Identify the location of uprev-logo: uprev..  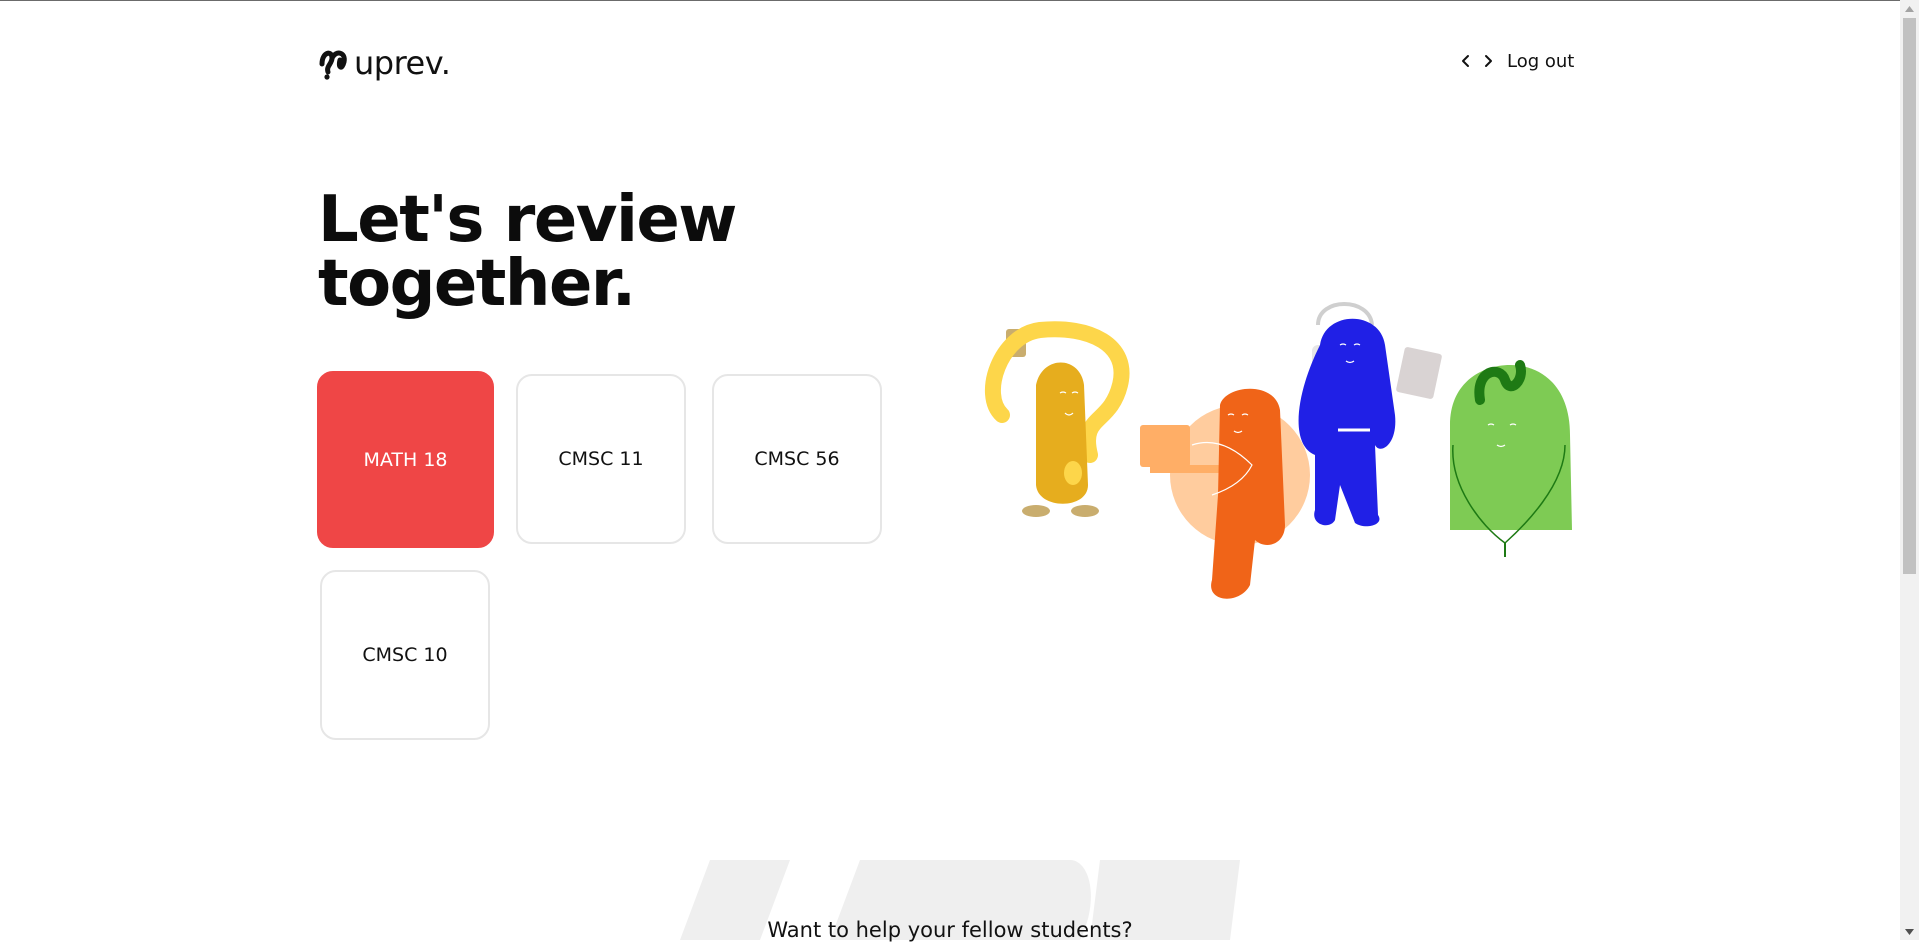
(384, 63).